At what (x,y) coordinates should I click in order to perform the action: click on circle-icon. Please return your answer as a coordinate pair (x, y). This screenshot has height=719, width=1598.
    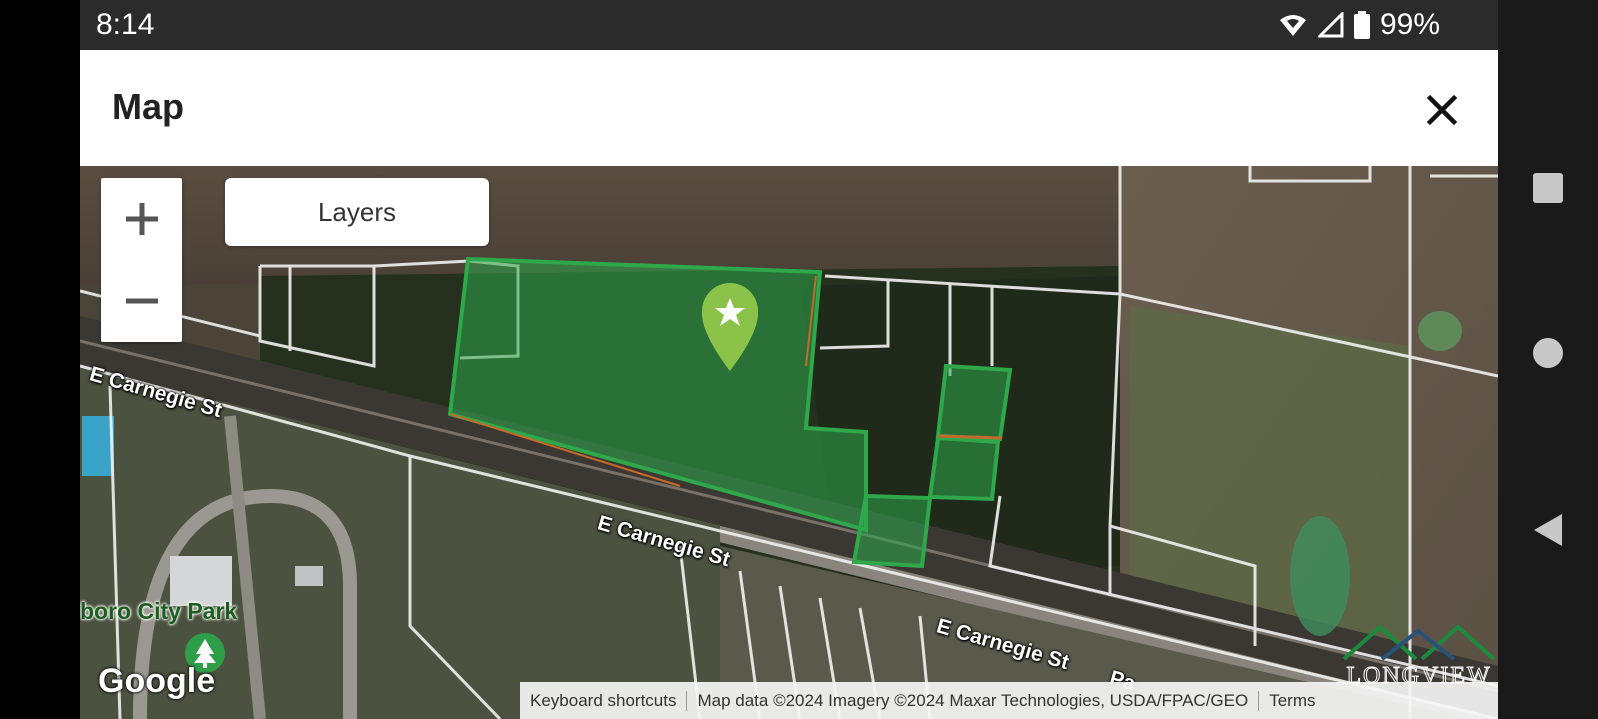
    Looking at the image, I should click on (1548, 353).